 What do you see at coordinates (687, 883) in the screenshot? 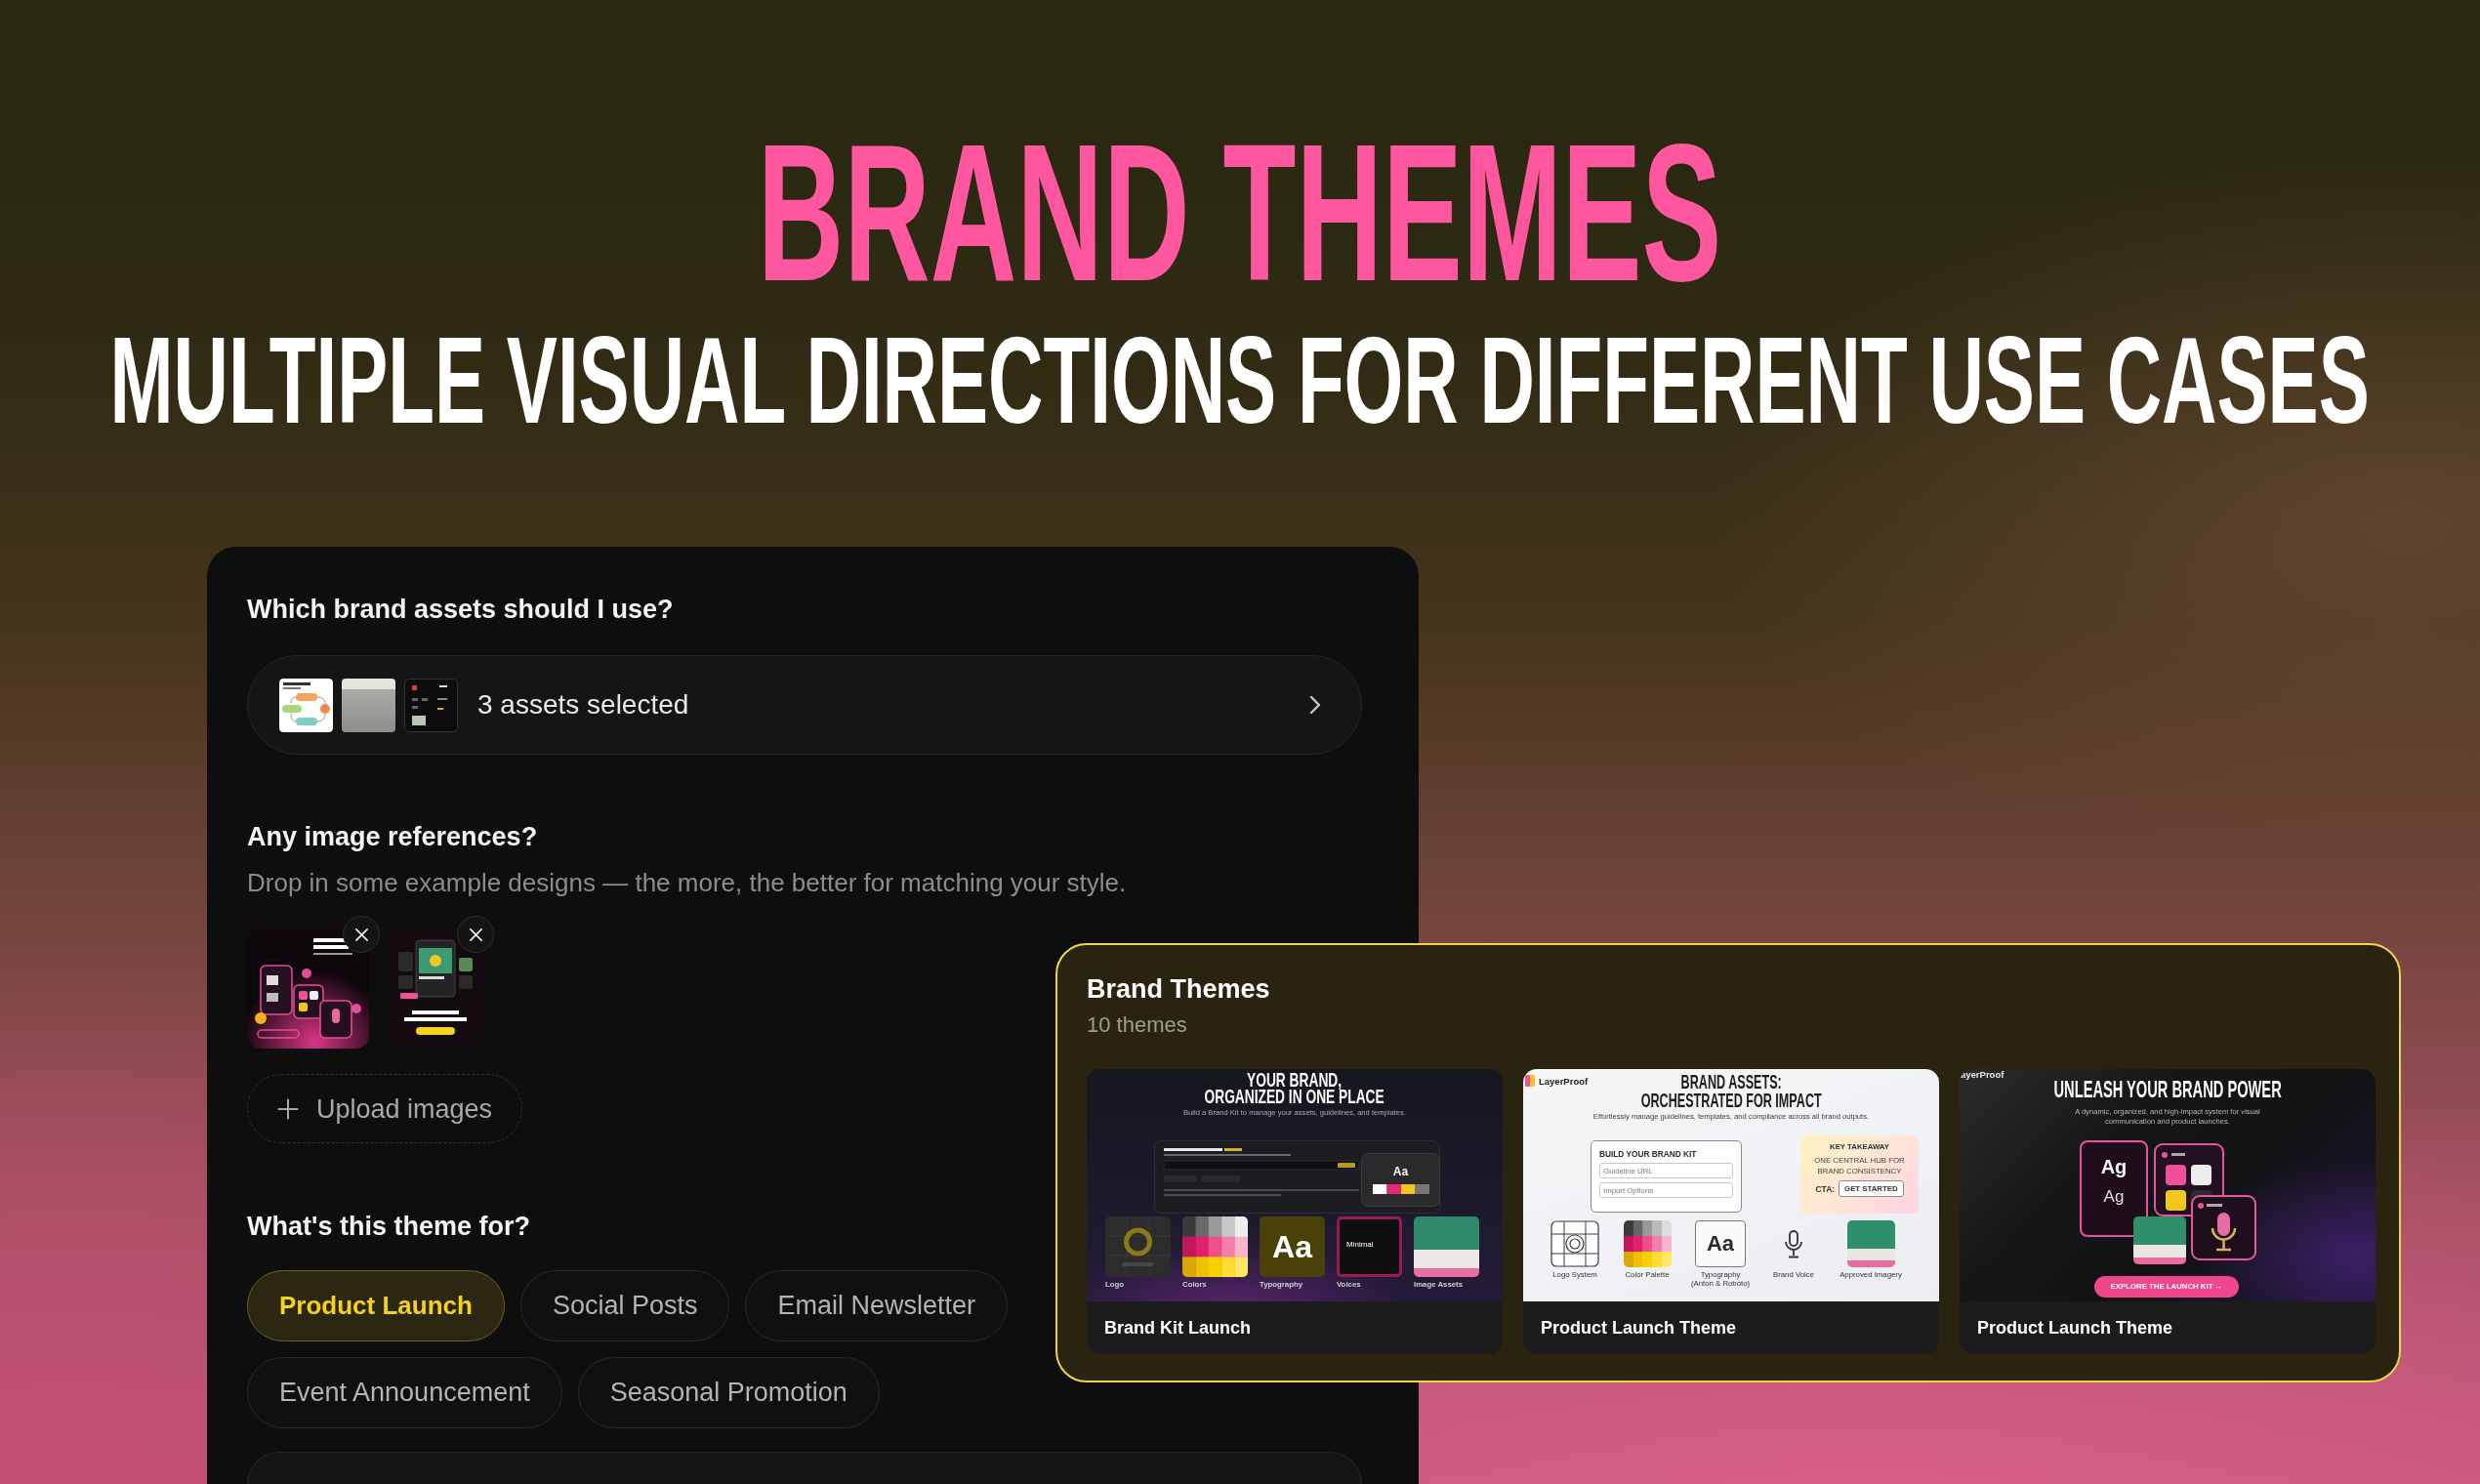
I see `hint-text: Drop in some example designs — the more, the better for matching your style.` at bounding box center [687, 883].